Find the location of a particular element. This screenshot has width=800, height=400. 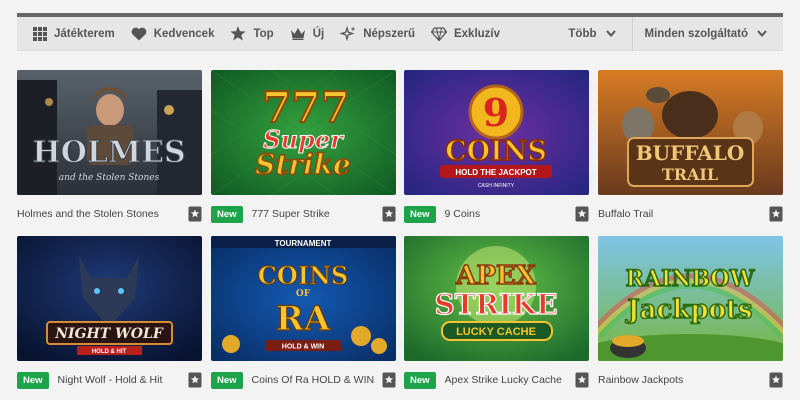

art-title: NIGHT WOLF is located at coordinates (109, 334).